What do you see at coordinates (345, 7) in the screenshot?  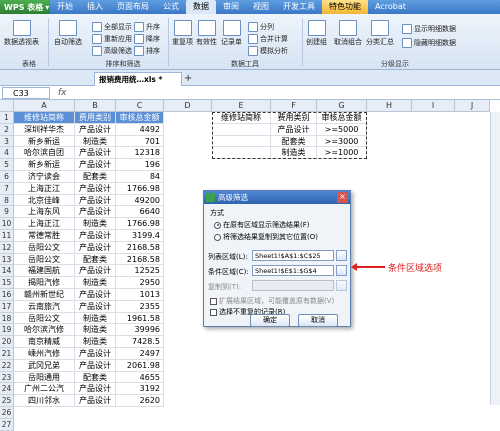 I see `tab-special: 特色功能` at bounding box center [345, 7].